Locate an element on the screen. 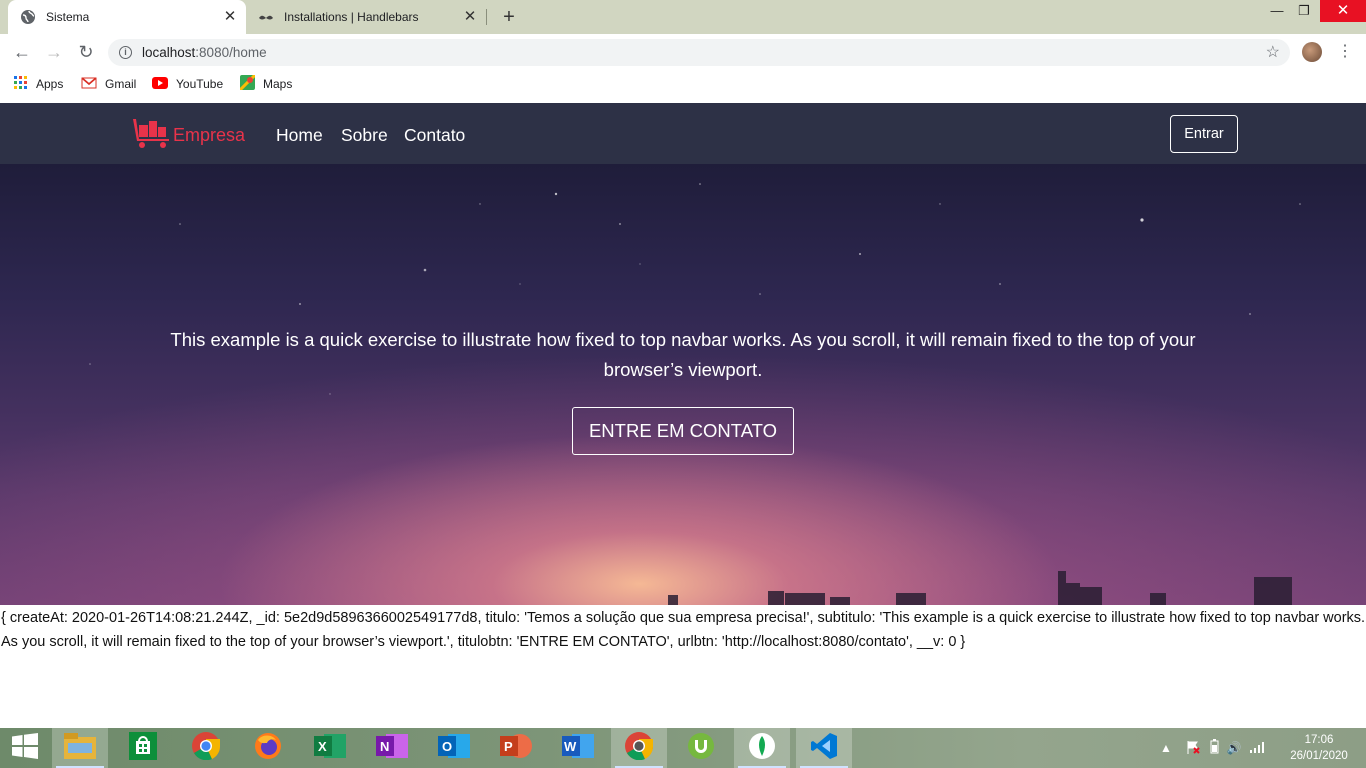 This screenshot has height=768, width=1366. youtube-icon is located at coordinates (160, 84).